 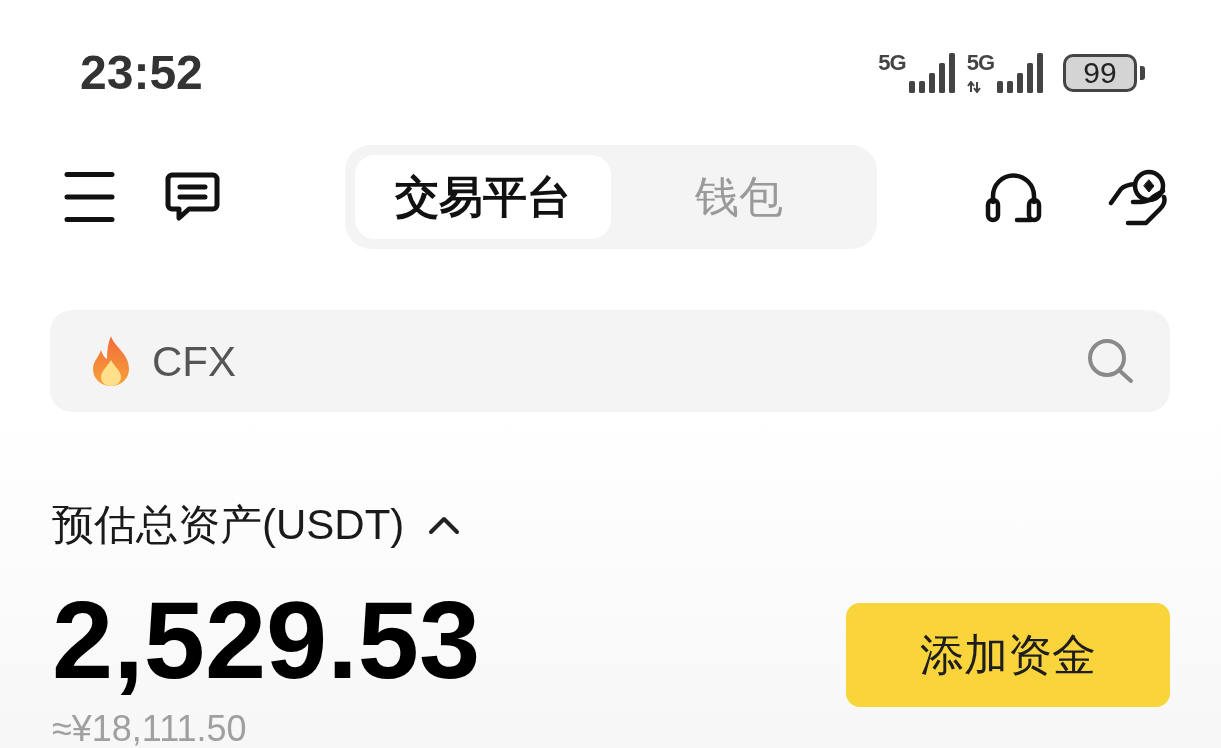 What do you see at coordinates (1020, 72) in the screenshot?
I see `signal-bars-icon` at bounding box center [1020, 72].